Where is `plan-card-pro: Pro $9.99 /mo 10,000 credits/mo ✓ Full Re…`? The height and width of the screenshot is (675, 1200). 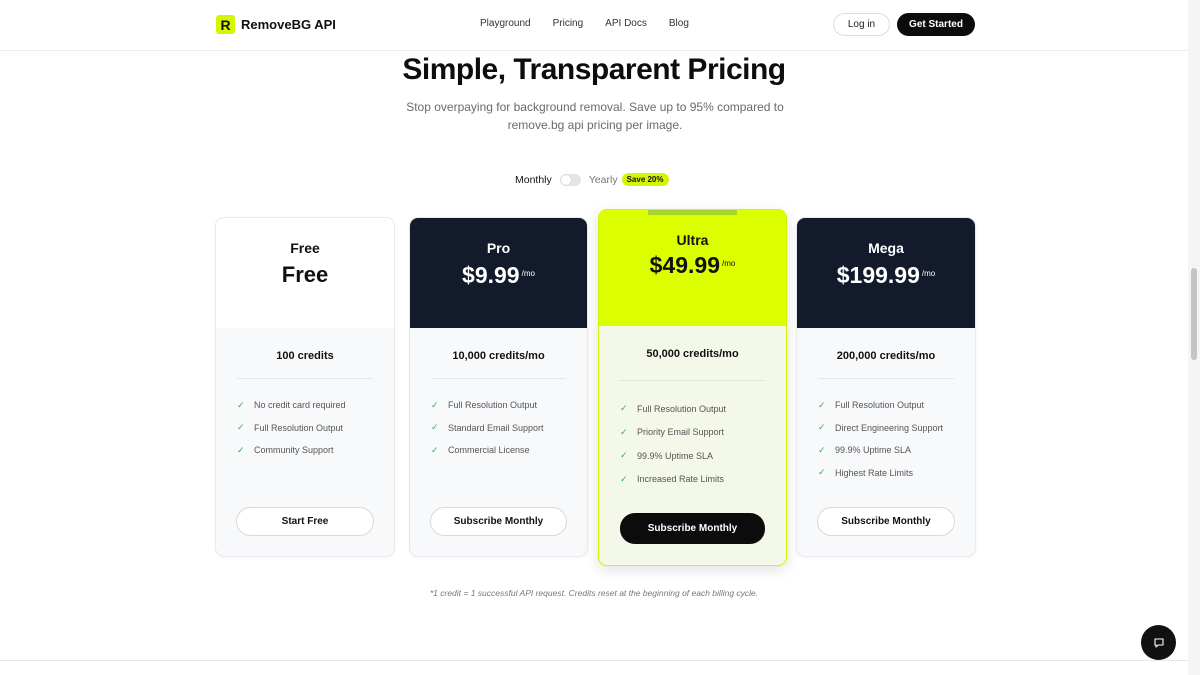 plan-card-pro: Pro $9.99 /mo 10,000 credits/mo ✓ Full Re… is located at coordinates (498, 387).